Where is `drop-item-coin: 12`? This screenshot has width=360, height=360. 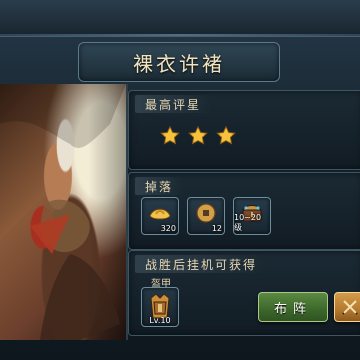 drop-item-coin: 12 is located at coordinates (206, 216).